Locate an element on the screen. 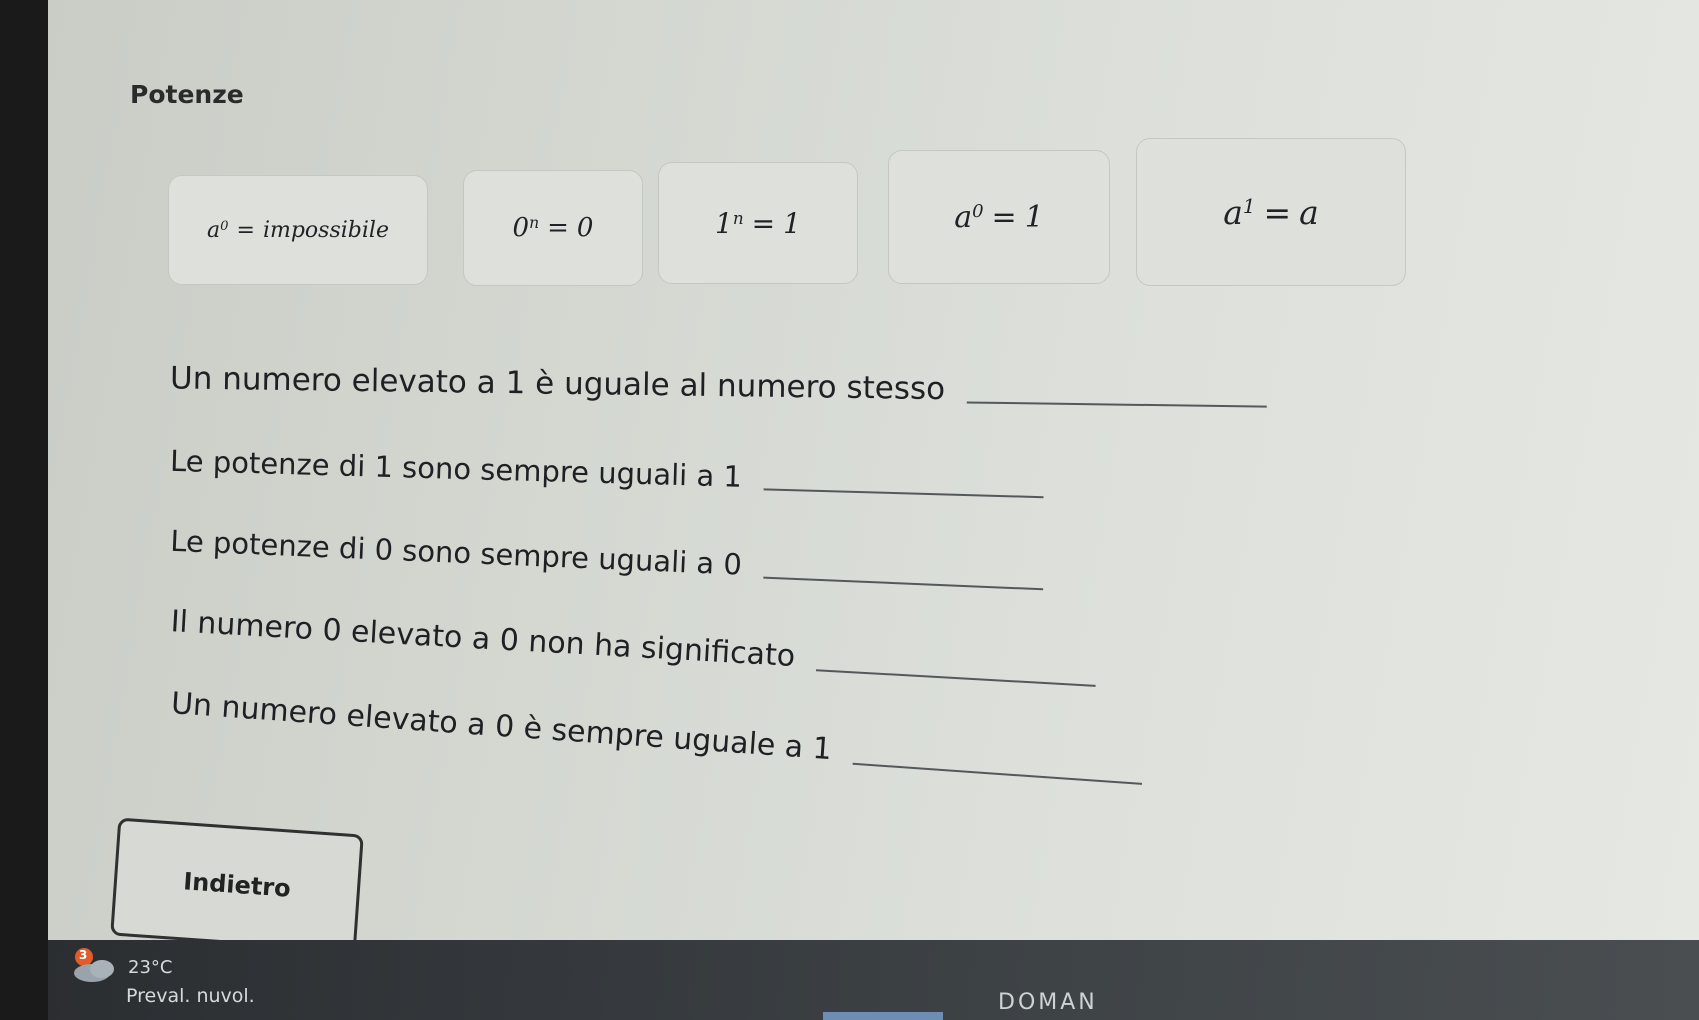 The height and width of the screenshot is (1020, 1699). formula-card-3: 1 n = 1 is located at coordinates (758, 223).